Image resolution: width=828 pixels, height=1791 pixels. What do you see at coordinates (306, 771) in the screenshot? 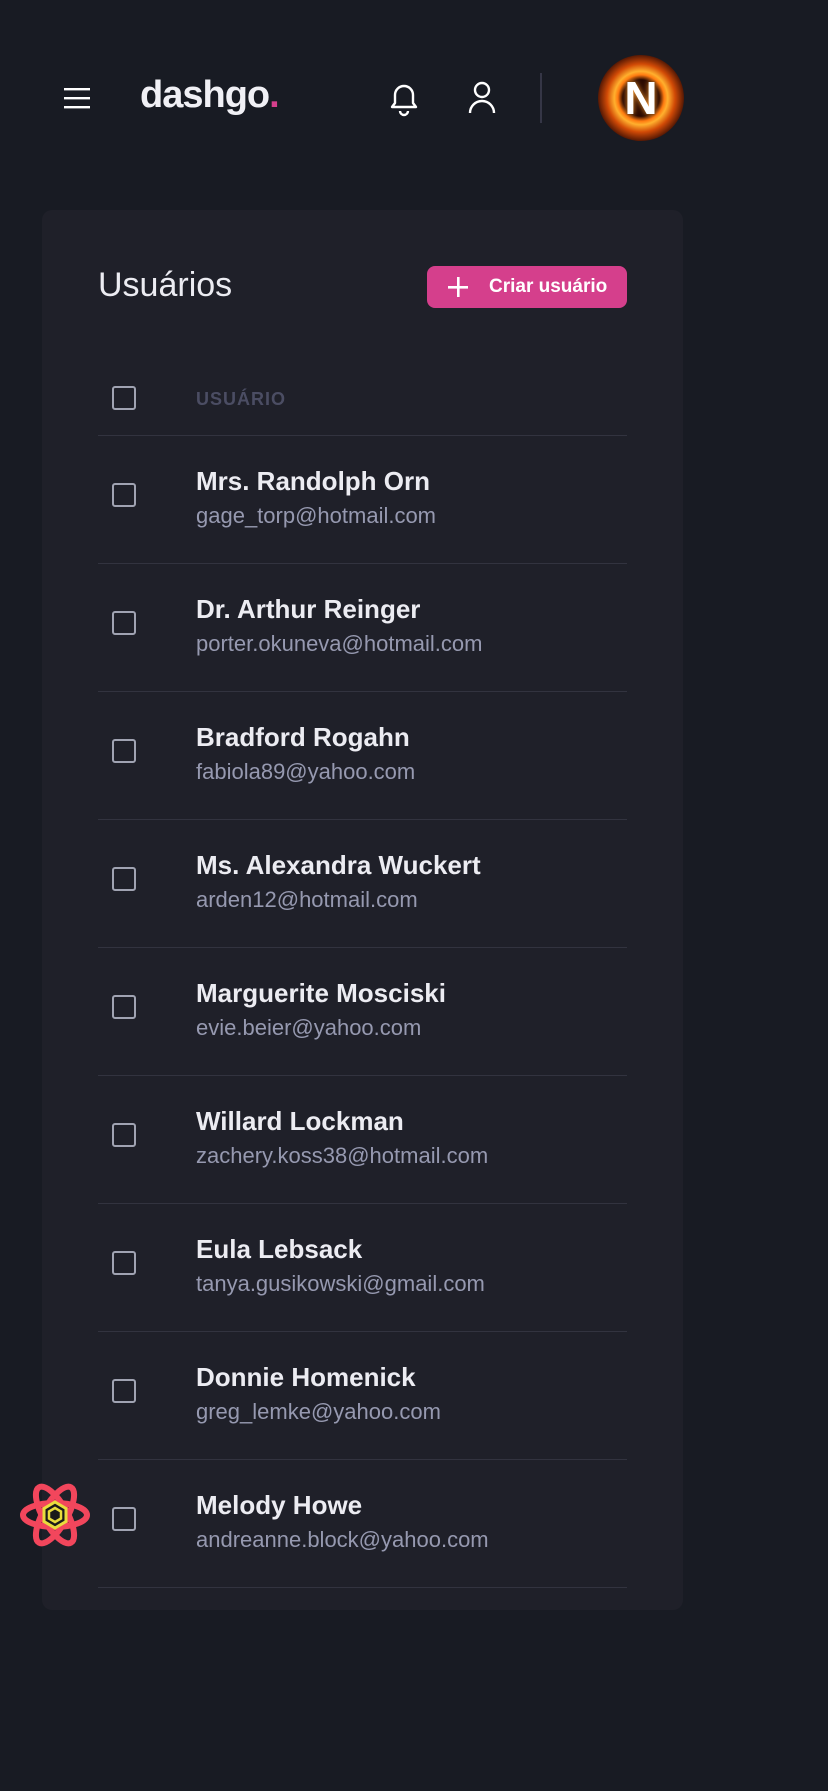
I see `user-email: fabiola89@yahoo.com` at bounding box center [306, 771].